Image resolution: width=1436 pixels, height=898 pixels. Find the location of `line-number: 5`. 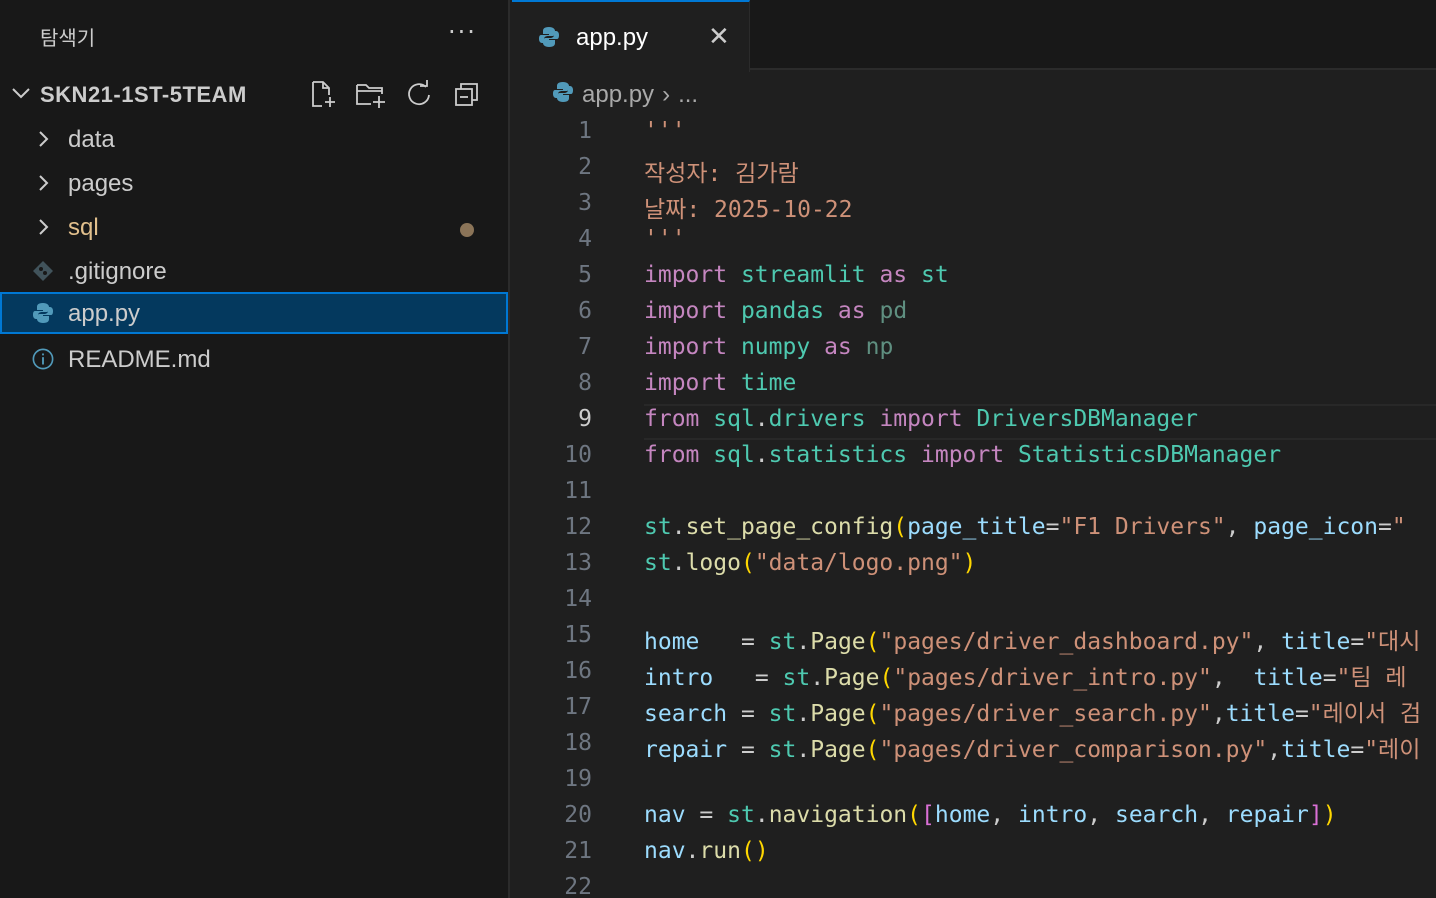

line-number: 5 is located at coordinates (585, 275).